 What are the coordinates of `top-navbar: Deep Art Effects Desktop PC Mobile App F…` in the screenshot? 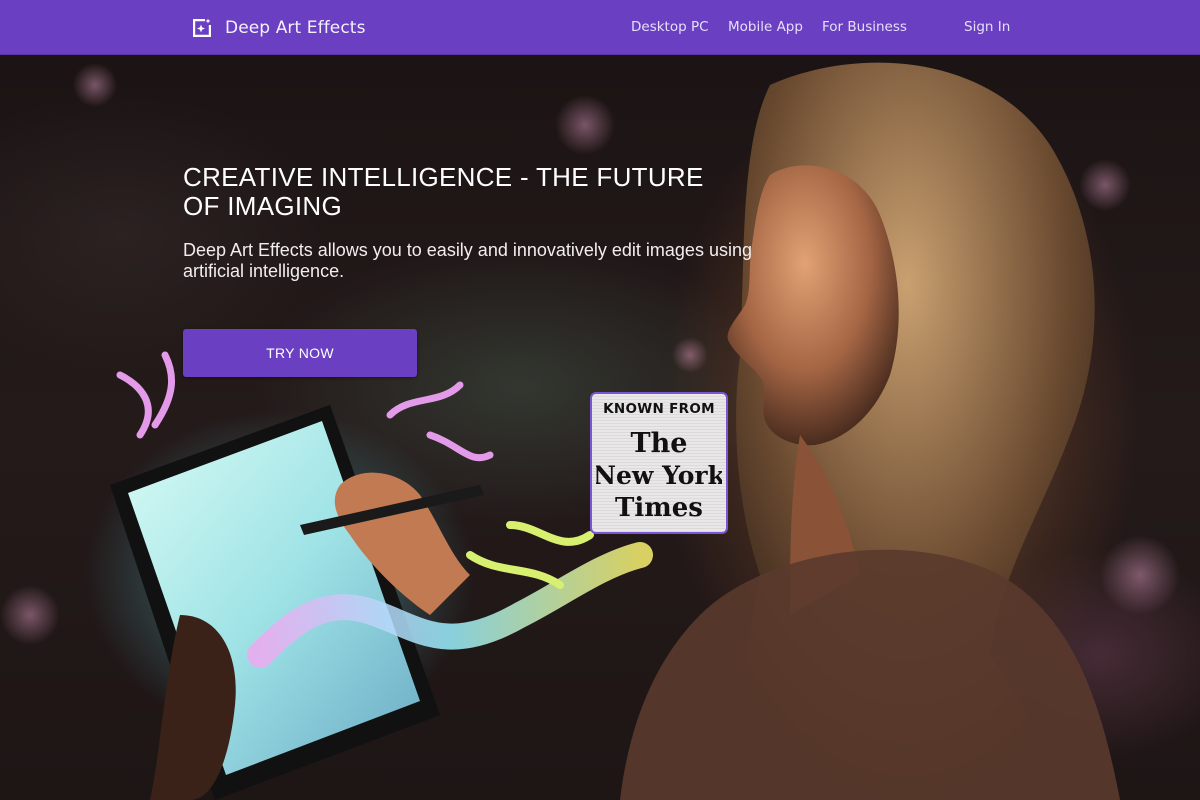 It's located at (600, 27).